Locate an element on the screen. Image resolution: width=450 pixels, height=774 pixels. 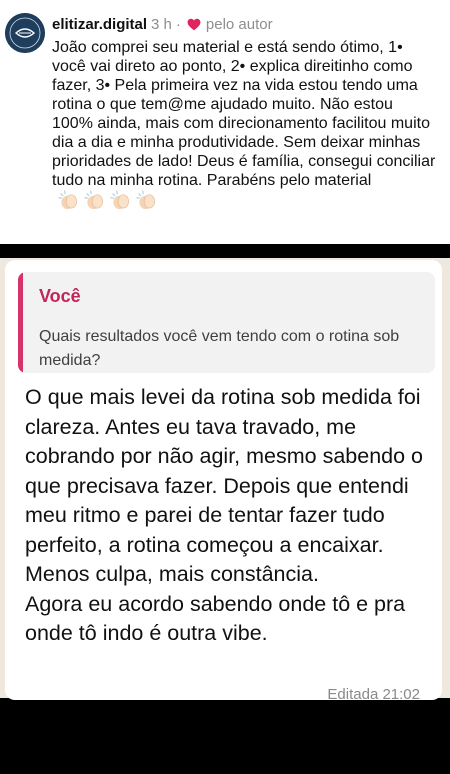
avatar is located at coordinates (25, 33).